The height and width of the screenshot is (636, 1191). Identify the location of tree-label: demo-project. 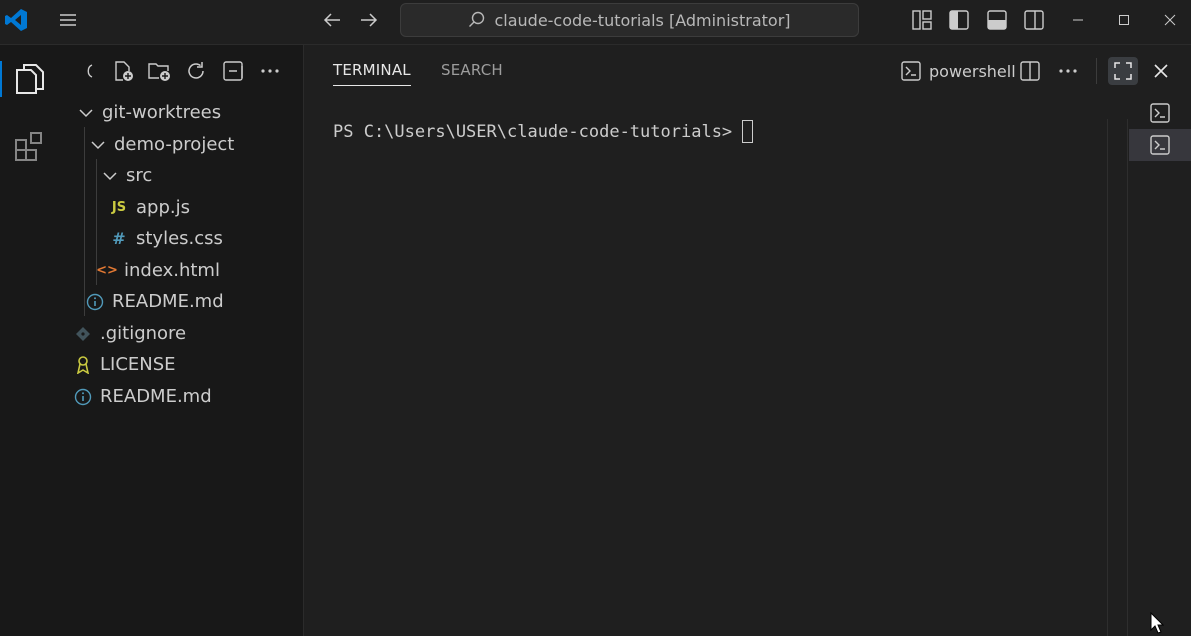
(174, 144).